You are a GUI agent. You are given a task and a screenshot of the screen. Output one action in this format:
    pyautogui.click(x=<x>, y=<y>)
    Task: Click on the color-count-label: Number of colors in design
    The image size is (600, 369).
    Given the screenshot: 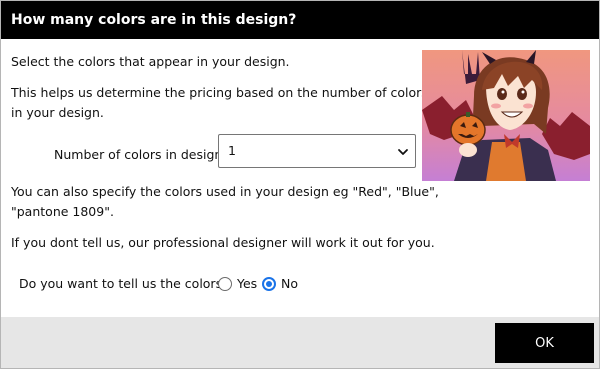 What is the action you would take?
    pyautogui.click(x=138, y=154)
    